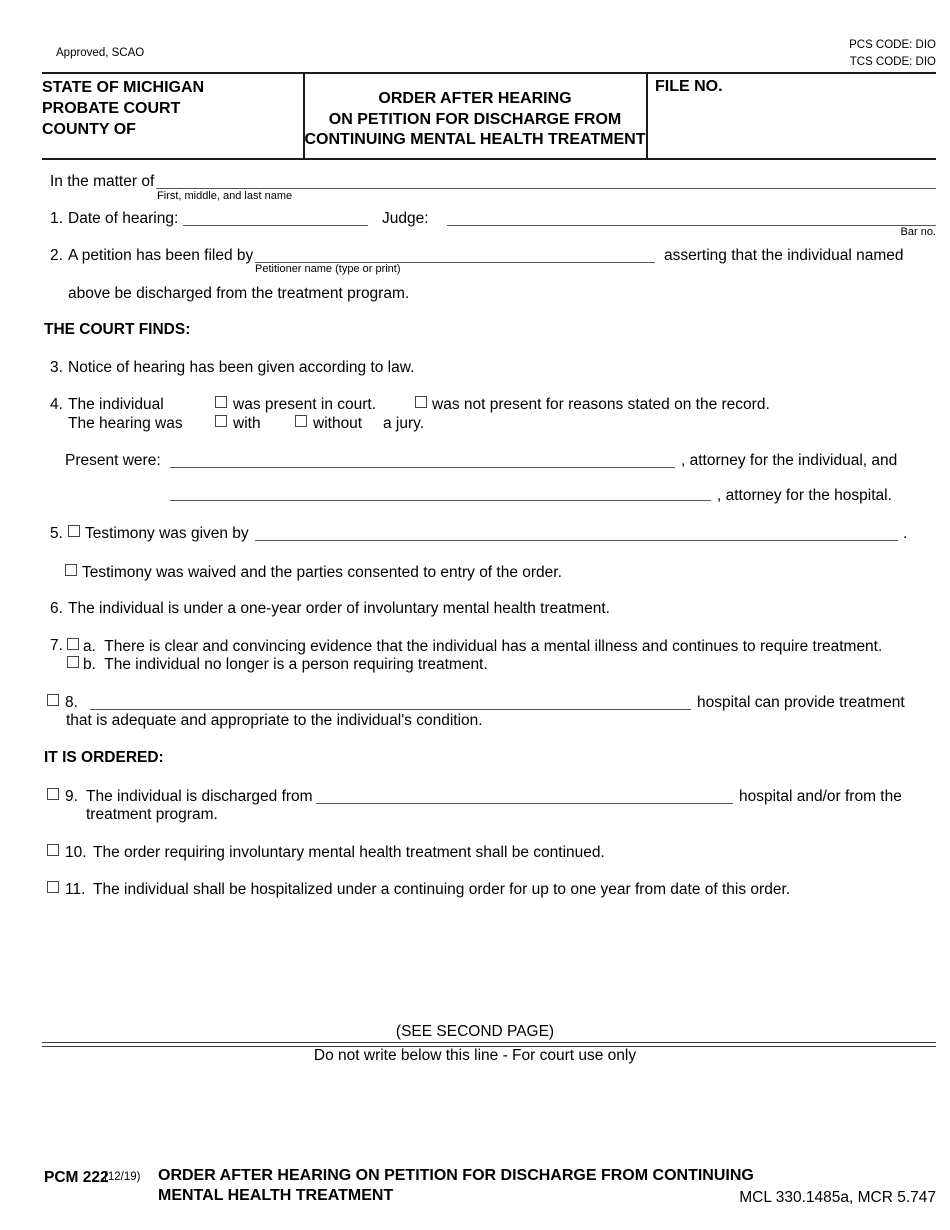 The width and height of the screenshot is (950, 1230). Describe the element at coordinates (53, 700) in the screenshot. I see `checkbox-item8` at that location.